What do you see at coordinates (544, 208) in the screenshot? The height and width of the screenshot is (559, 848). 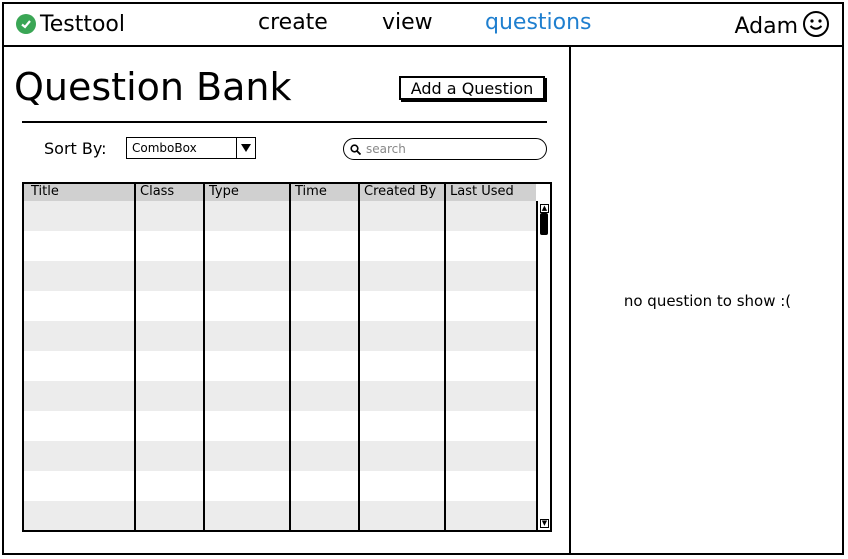 I see `scroll-up-arrow-icon: ▲` at bounding box center [544, 208].